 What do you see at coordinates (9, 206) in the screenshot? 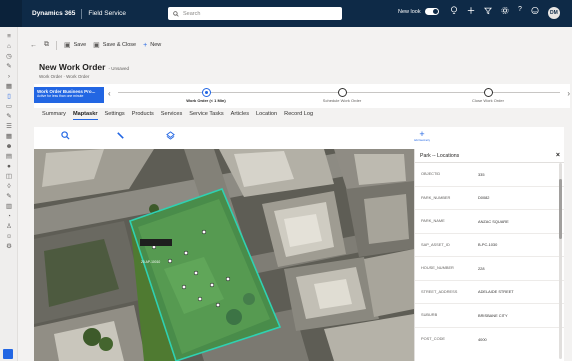
I see `chart-icon: ▥` at bounding box center [9, 206].